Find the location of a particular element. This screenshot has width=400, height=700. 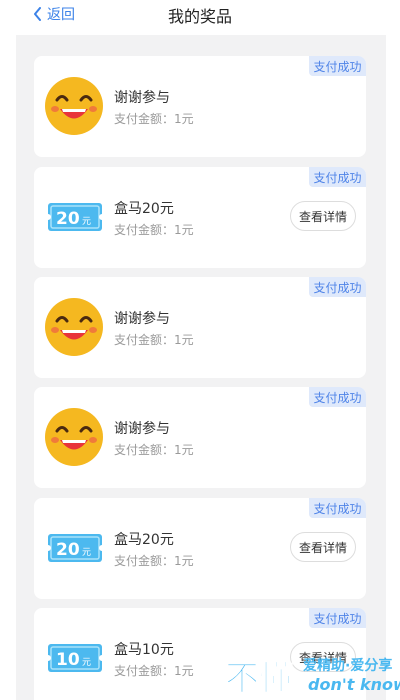

coupon-icon: 10 元 is located at coordinates (75, 658).